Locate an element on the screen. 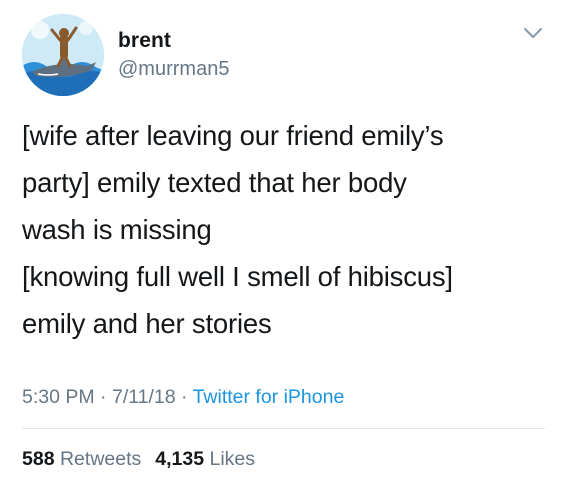 This screenshot has height=487, width=567. avatar is located at coordinates (63, 55).